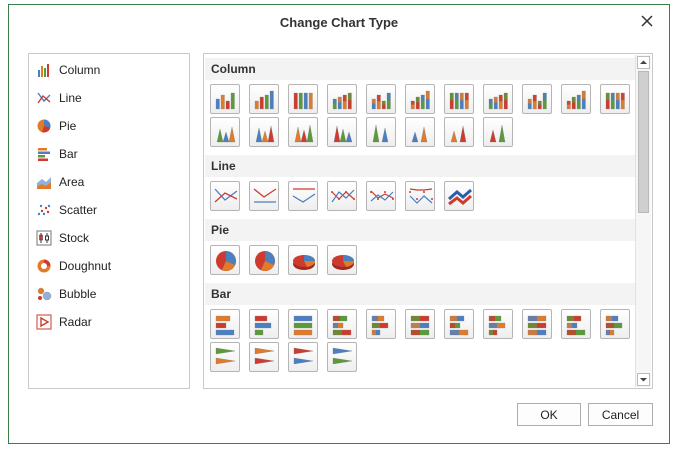  I want to click on ok-button: OK, so click(549, 414).